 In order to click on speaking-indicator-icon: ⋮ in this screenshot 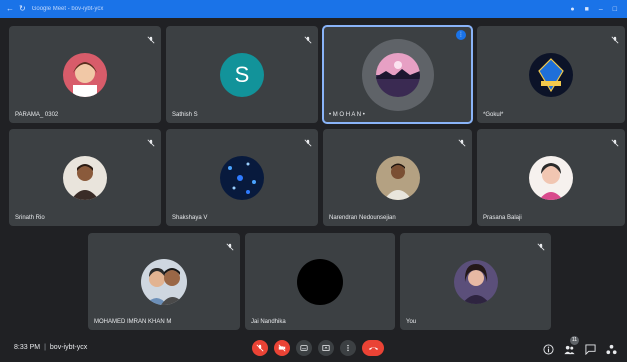, I will do `click(461, 35)`.